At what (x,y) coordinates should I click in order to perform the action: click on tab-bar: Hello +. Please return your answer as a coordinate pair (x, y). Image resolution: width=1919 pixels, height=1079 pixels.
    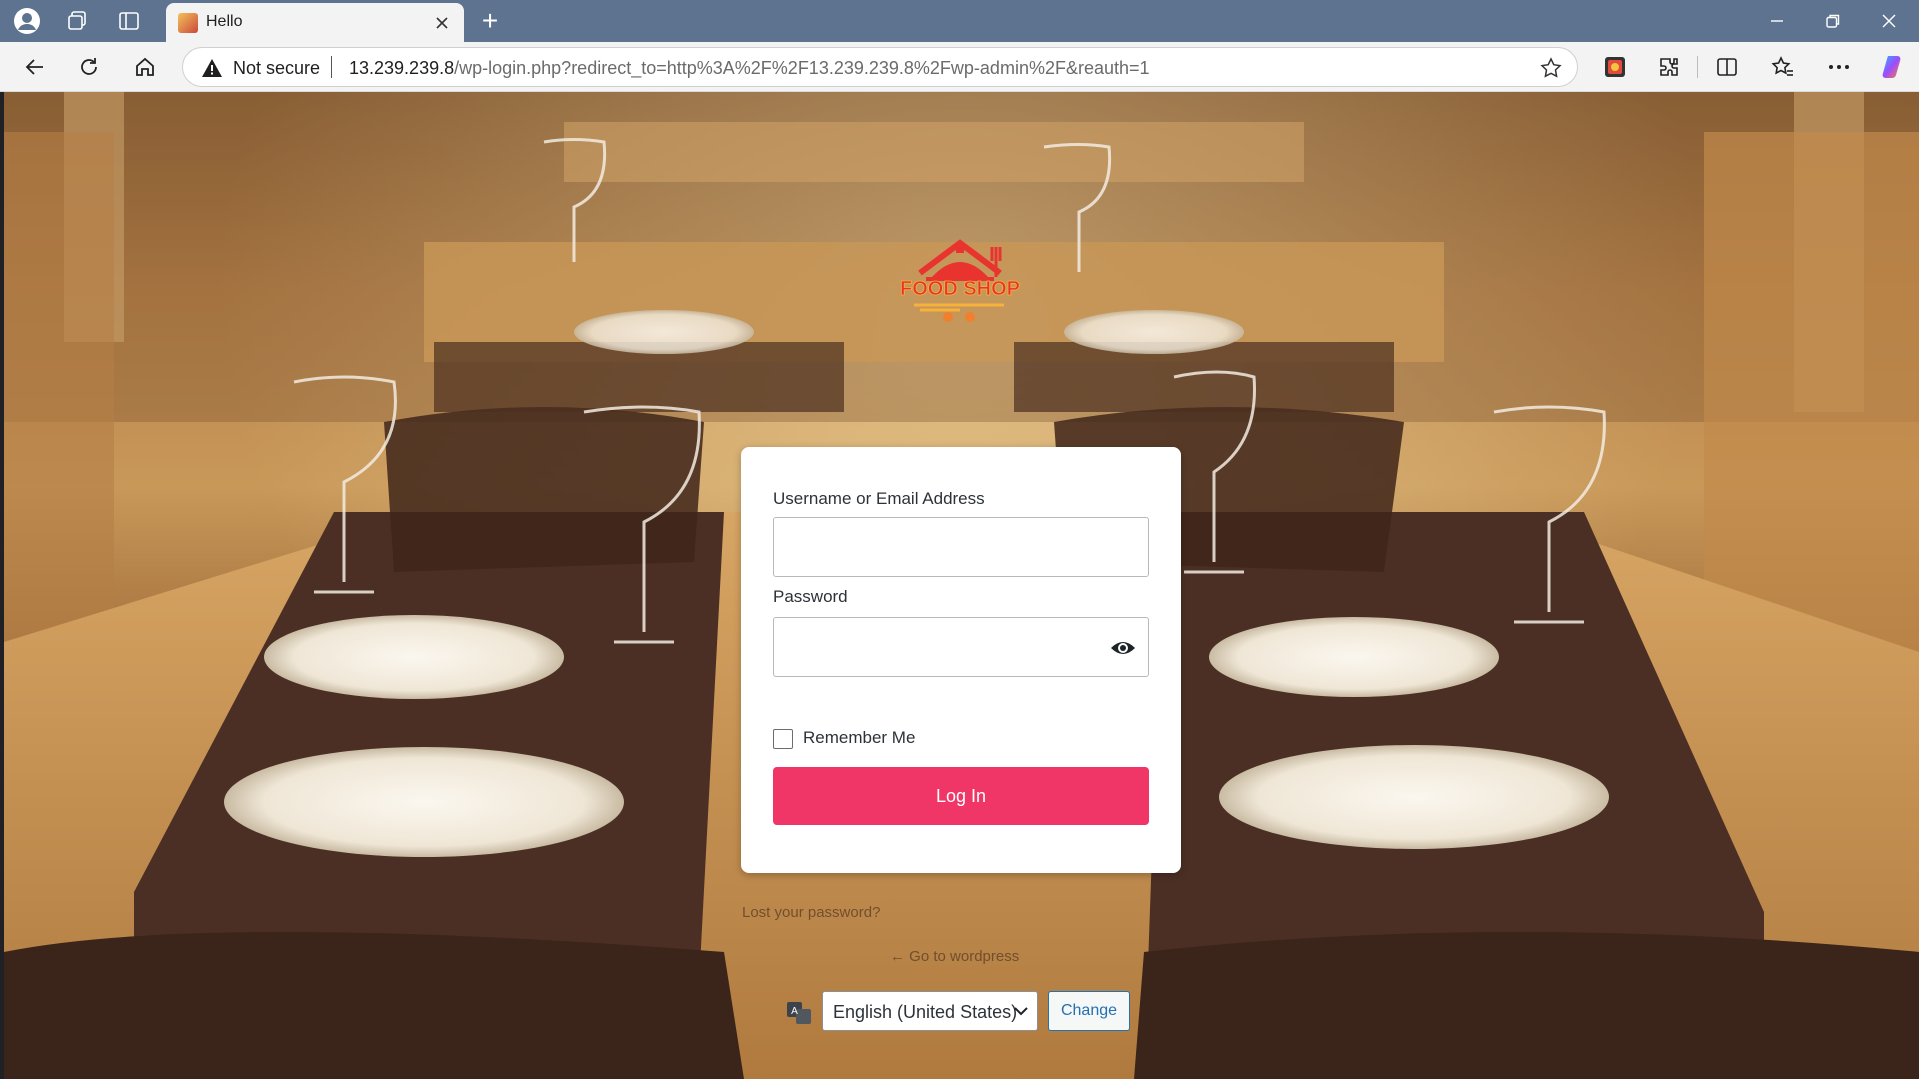
    Looking at the image, I should click on (959, 21).